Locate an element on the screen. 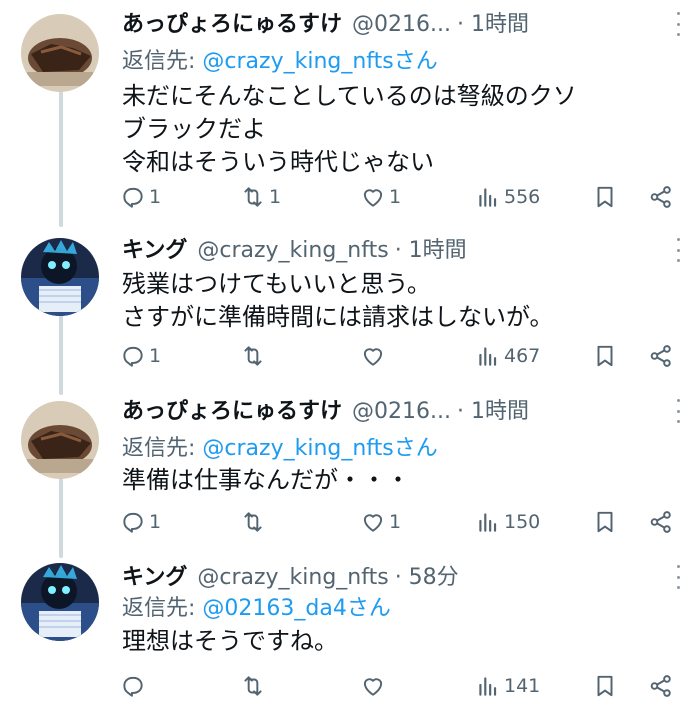 The image size is (699, 703). action-bar: 1 1 150 is located at coordinates (405, 522).